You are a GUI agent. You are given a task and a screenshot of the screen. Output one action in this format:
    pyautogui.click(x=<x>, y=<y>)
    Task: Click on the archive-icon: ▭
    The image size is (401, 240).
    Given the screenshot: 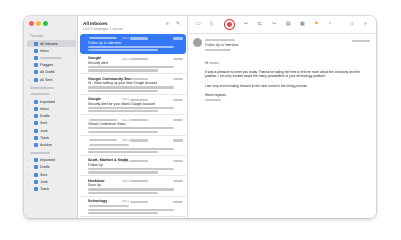 What is the action you would take?
    pyautogui.click(x=198, y=24)
    